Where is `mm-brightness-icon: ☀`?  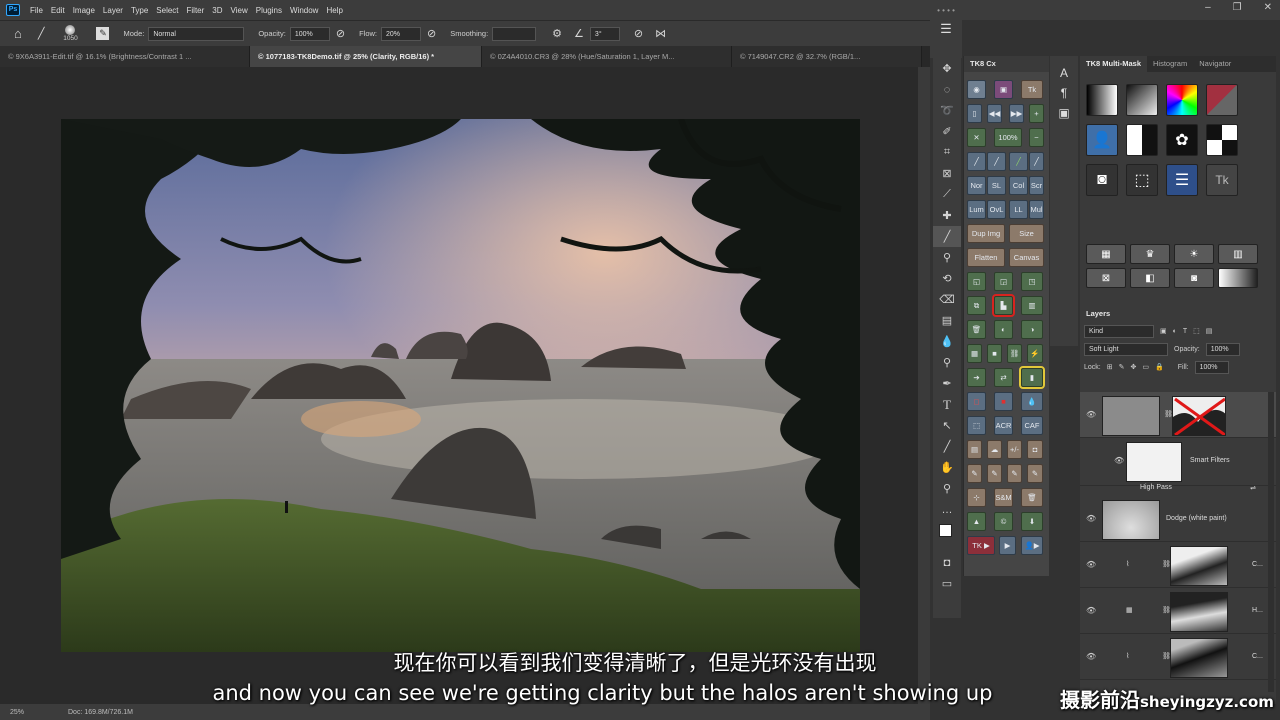 mm-brightness-icon: ☀ is located at coordinates (1194, 254).